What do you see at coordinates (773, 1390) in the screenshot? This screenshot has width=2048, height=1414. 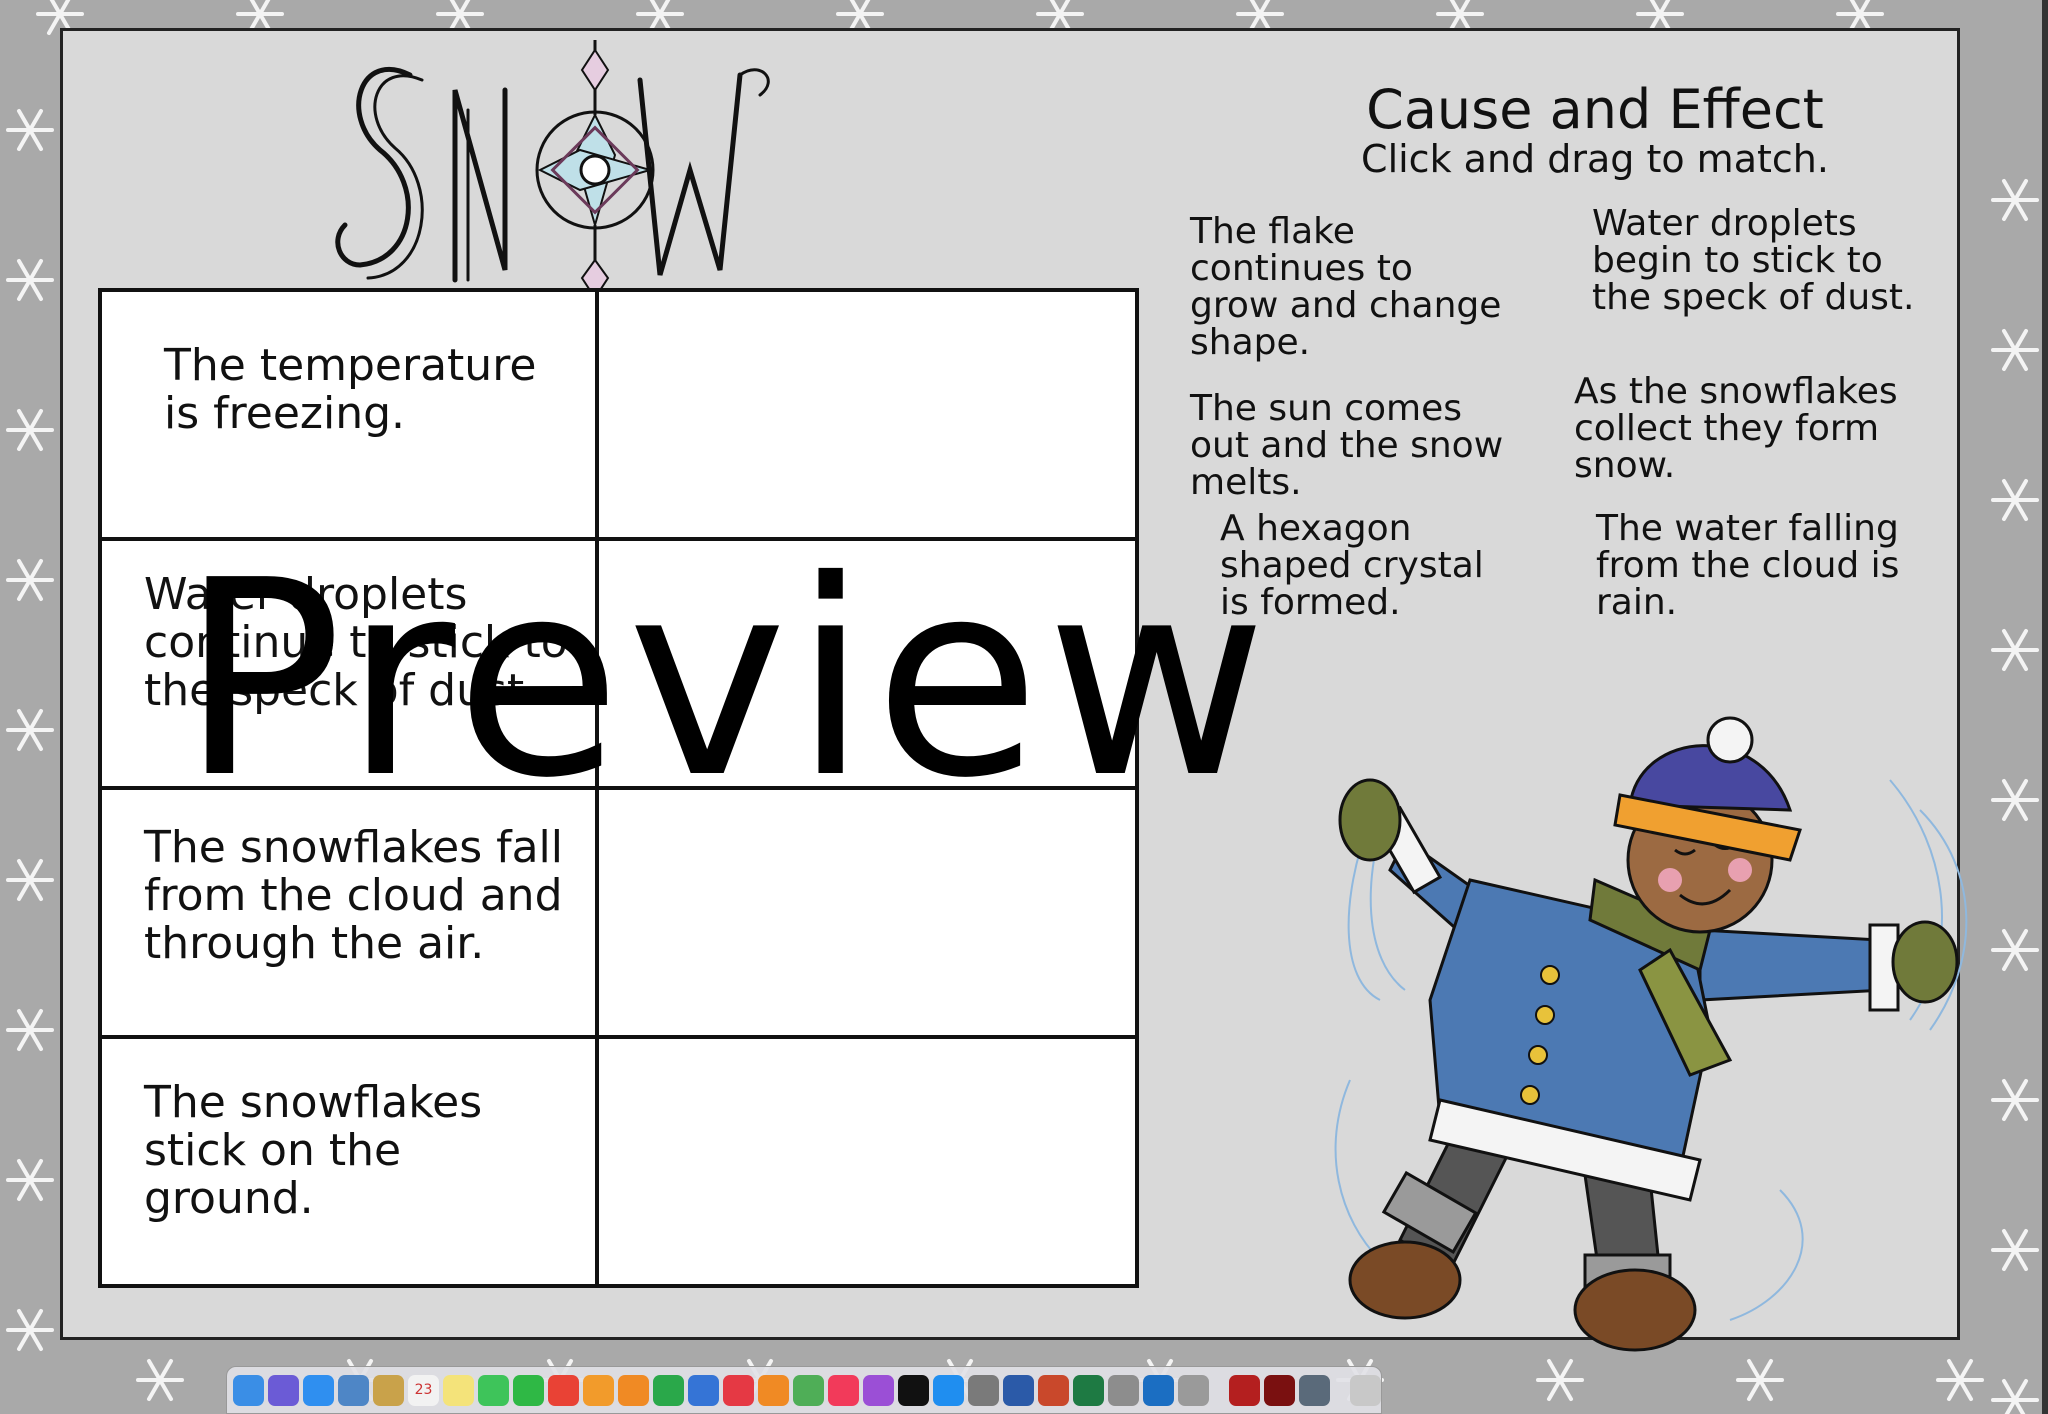 I see `books-icon` at bounding box center [773, 1390].